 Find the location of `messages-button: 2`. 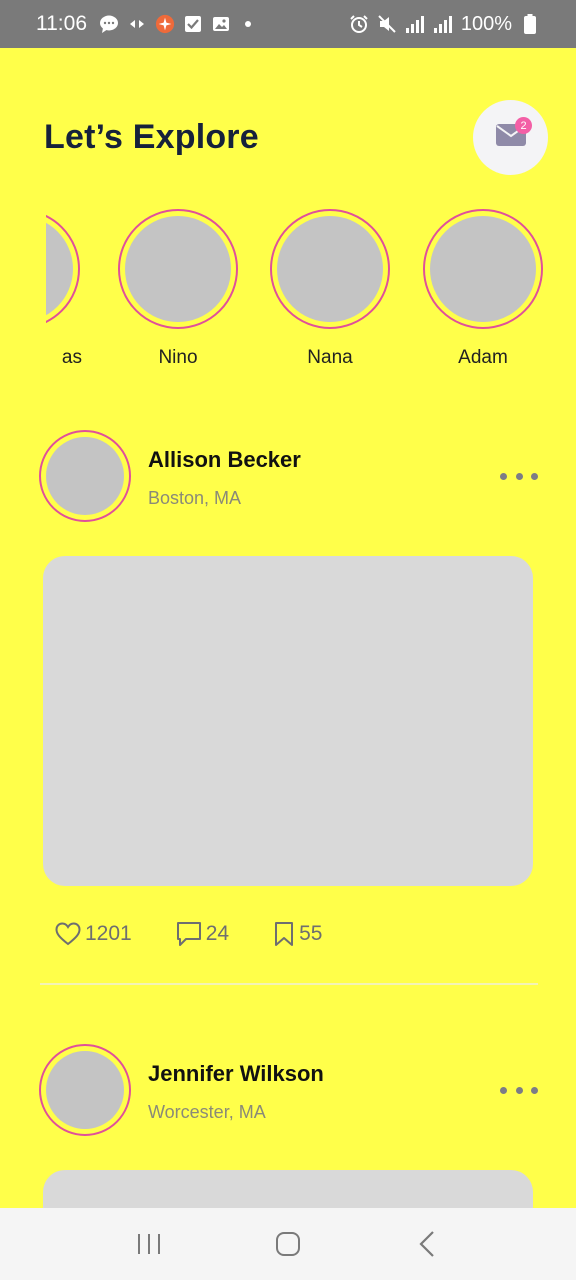

messages-button: 2 is located at coordinates (510, 137).